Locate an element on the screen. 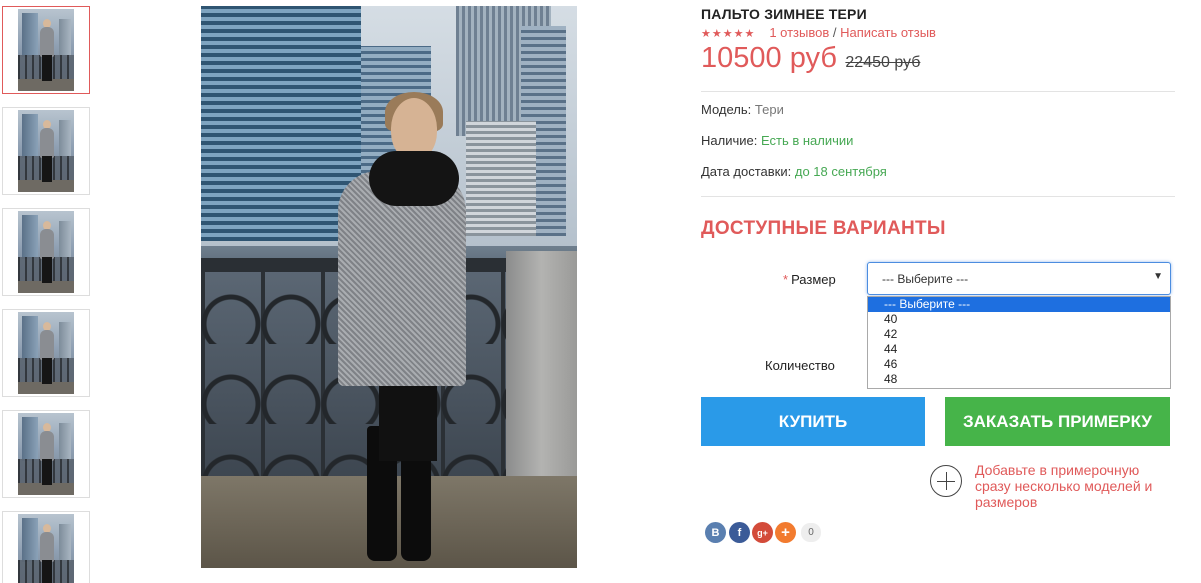  size-select-value: --- Выберите --- is located at coordinates (925, 279).